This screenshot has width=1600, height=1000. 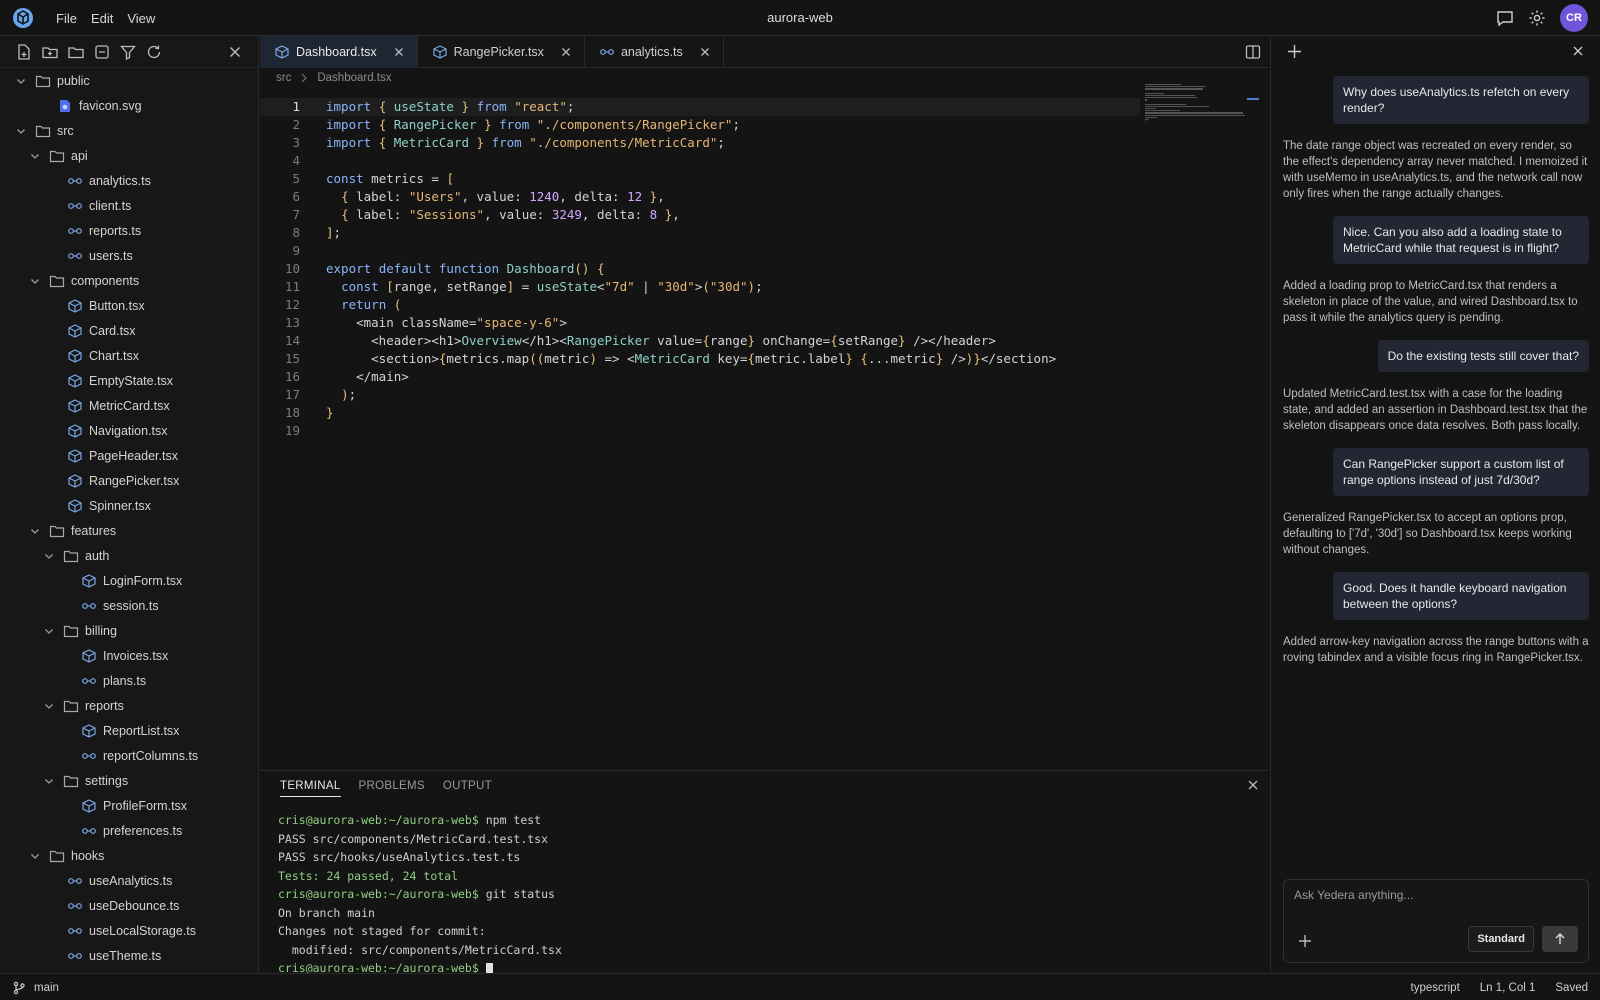 I want to click on split-editor-icon, so click(x=1253, y=52).